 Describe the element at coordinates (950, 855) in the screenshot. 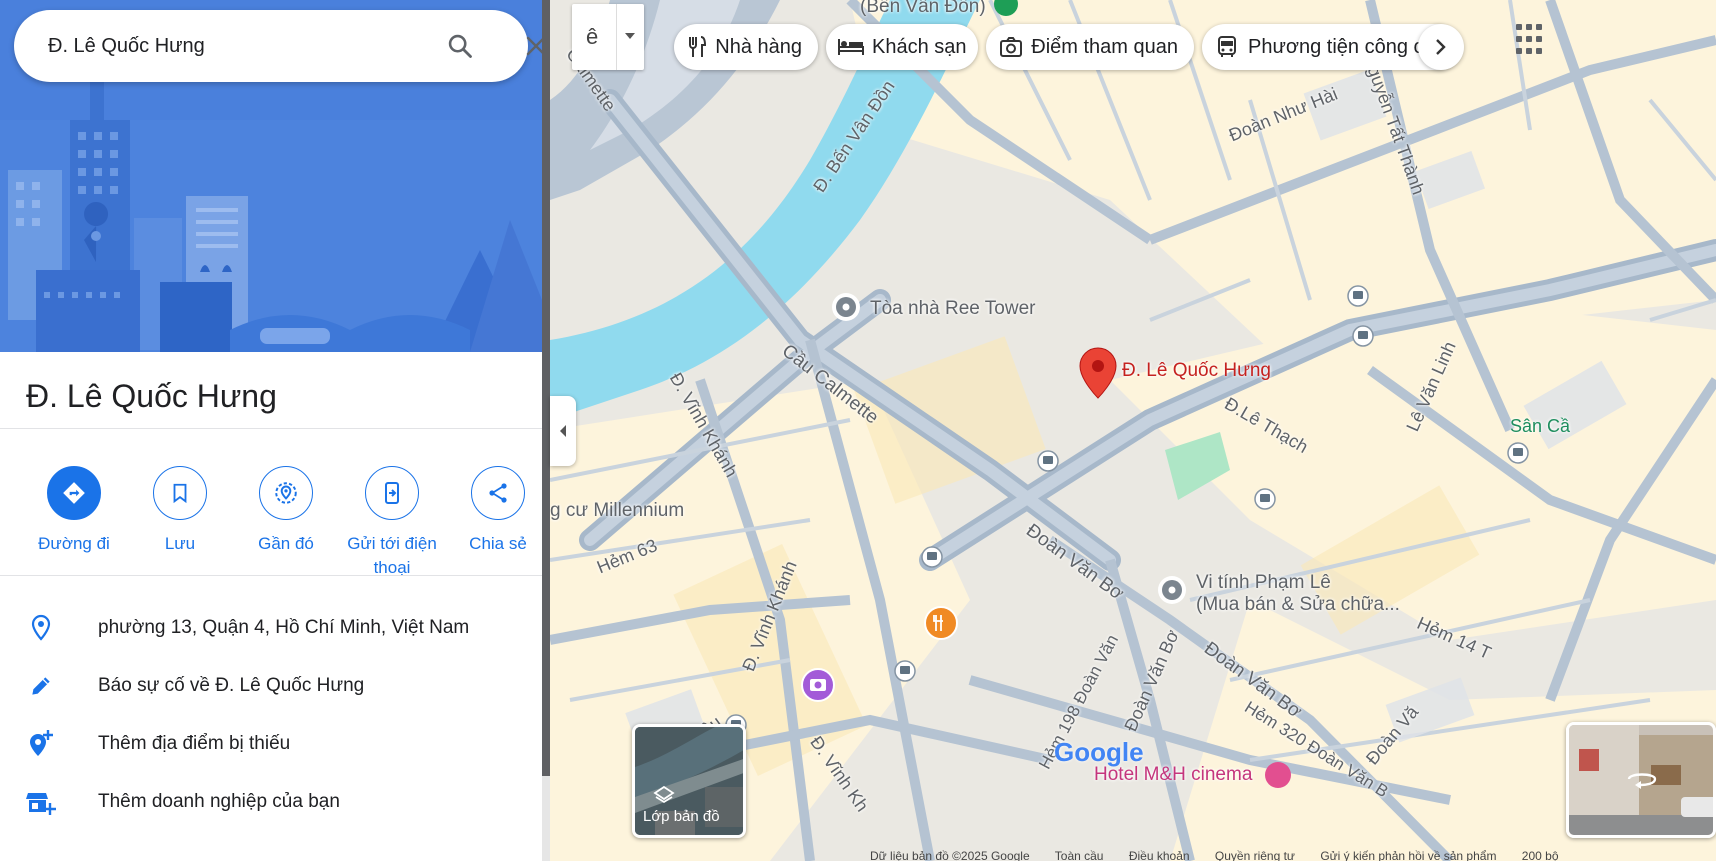

I see `copyright-text: Dữ liệu bản đồ ©2025 Google` at that location.